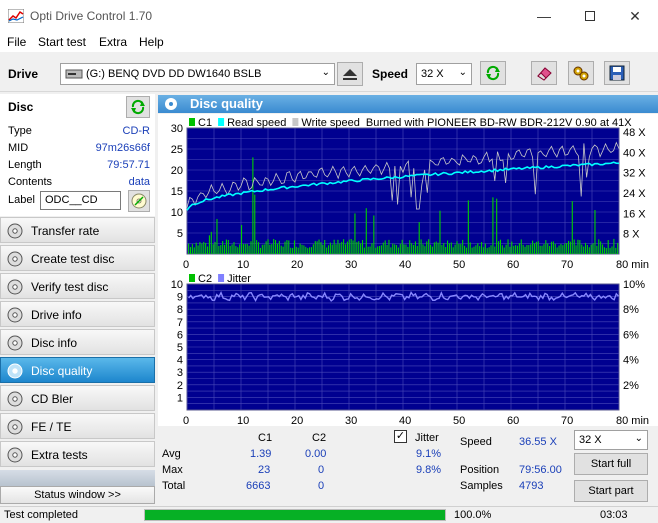  I want to click on floppy-save-icon, so click(617, 73).